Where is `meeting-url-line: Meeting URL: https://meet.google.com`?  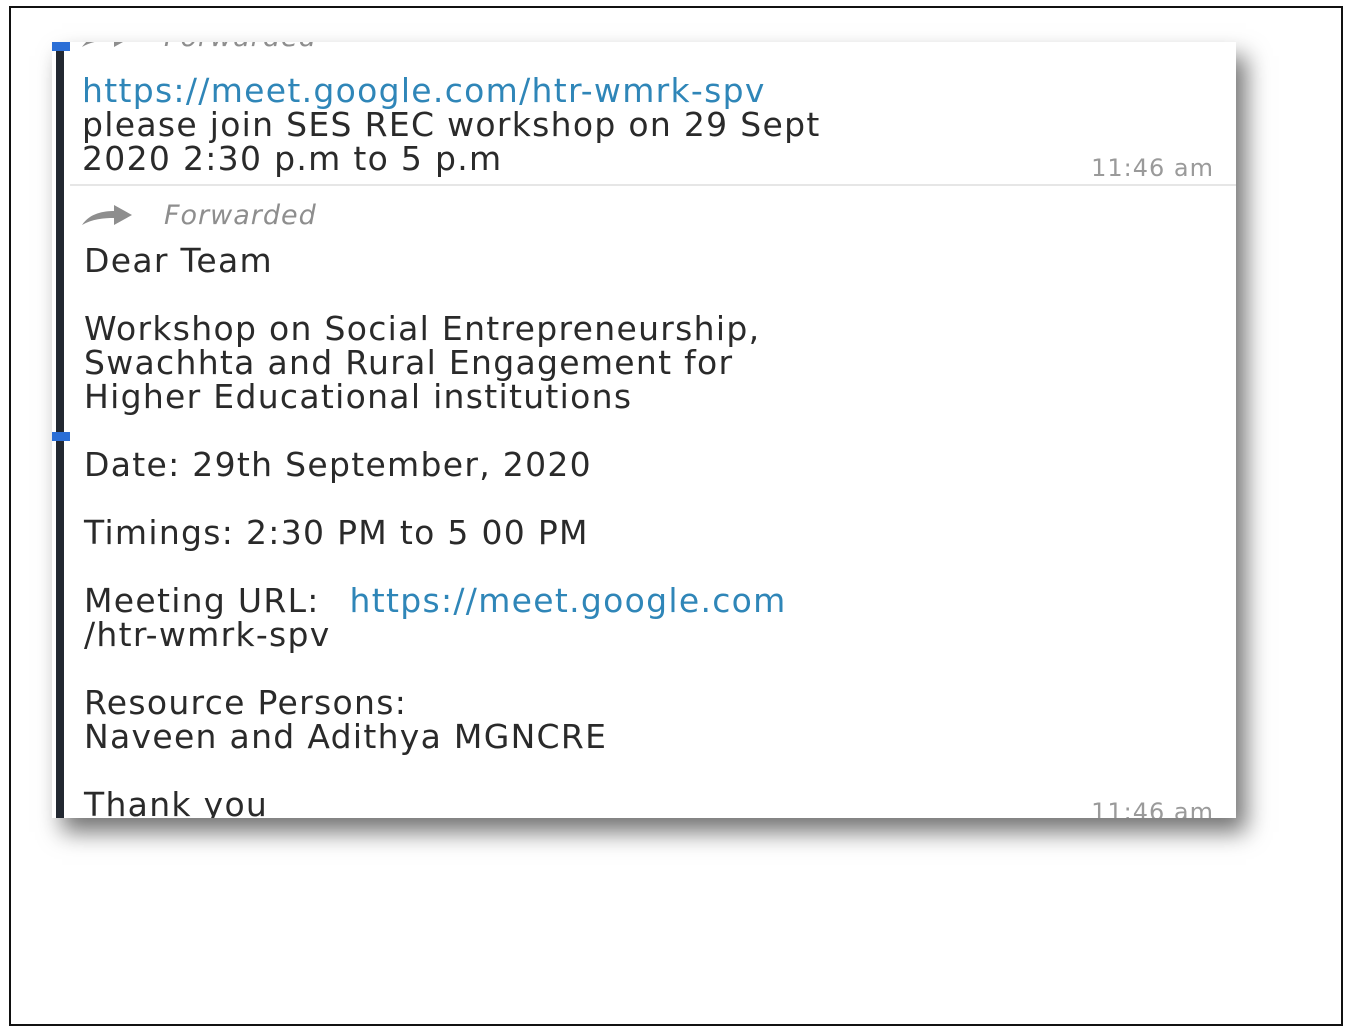
meeting-url-line: Meeting URL: https://meet.google.com is located at coordinates (640, 601).